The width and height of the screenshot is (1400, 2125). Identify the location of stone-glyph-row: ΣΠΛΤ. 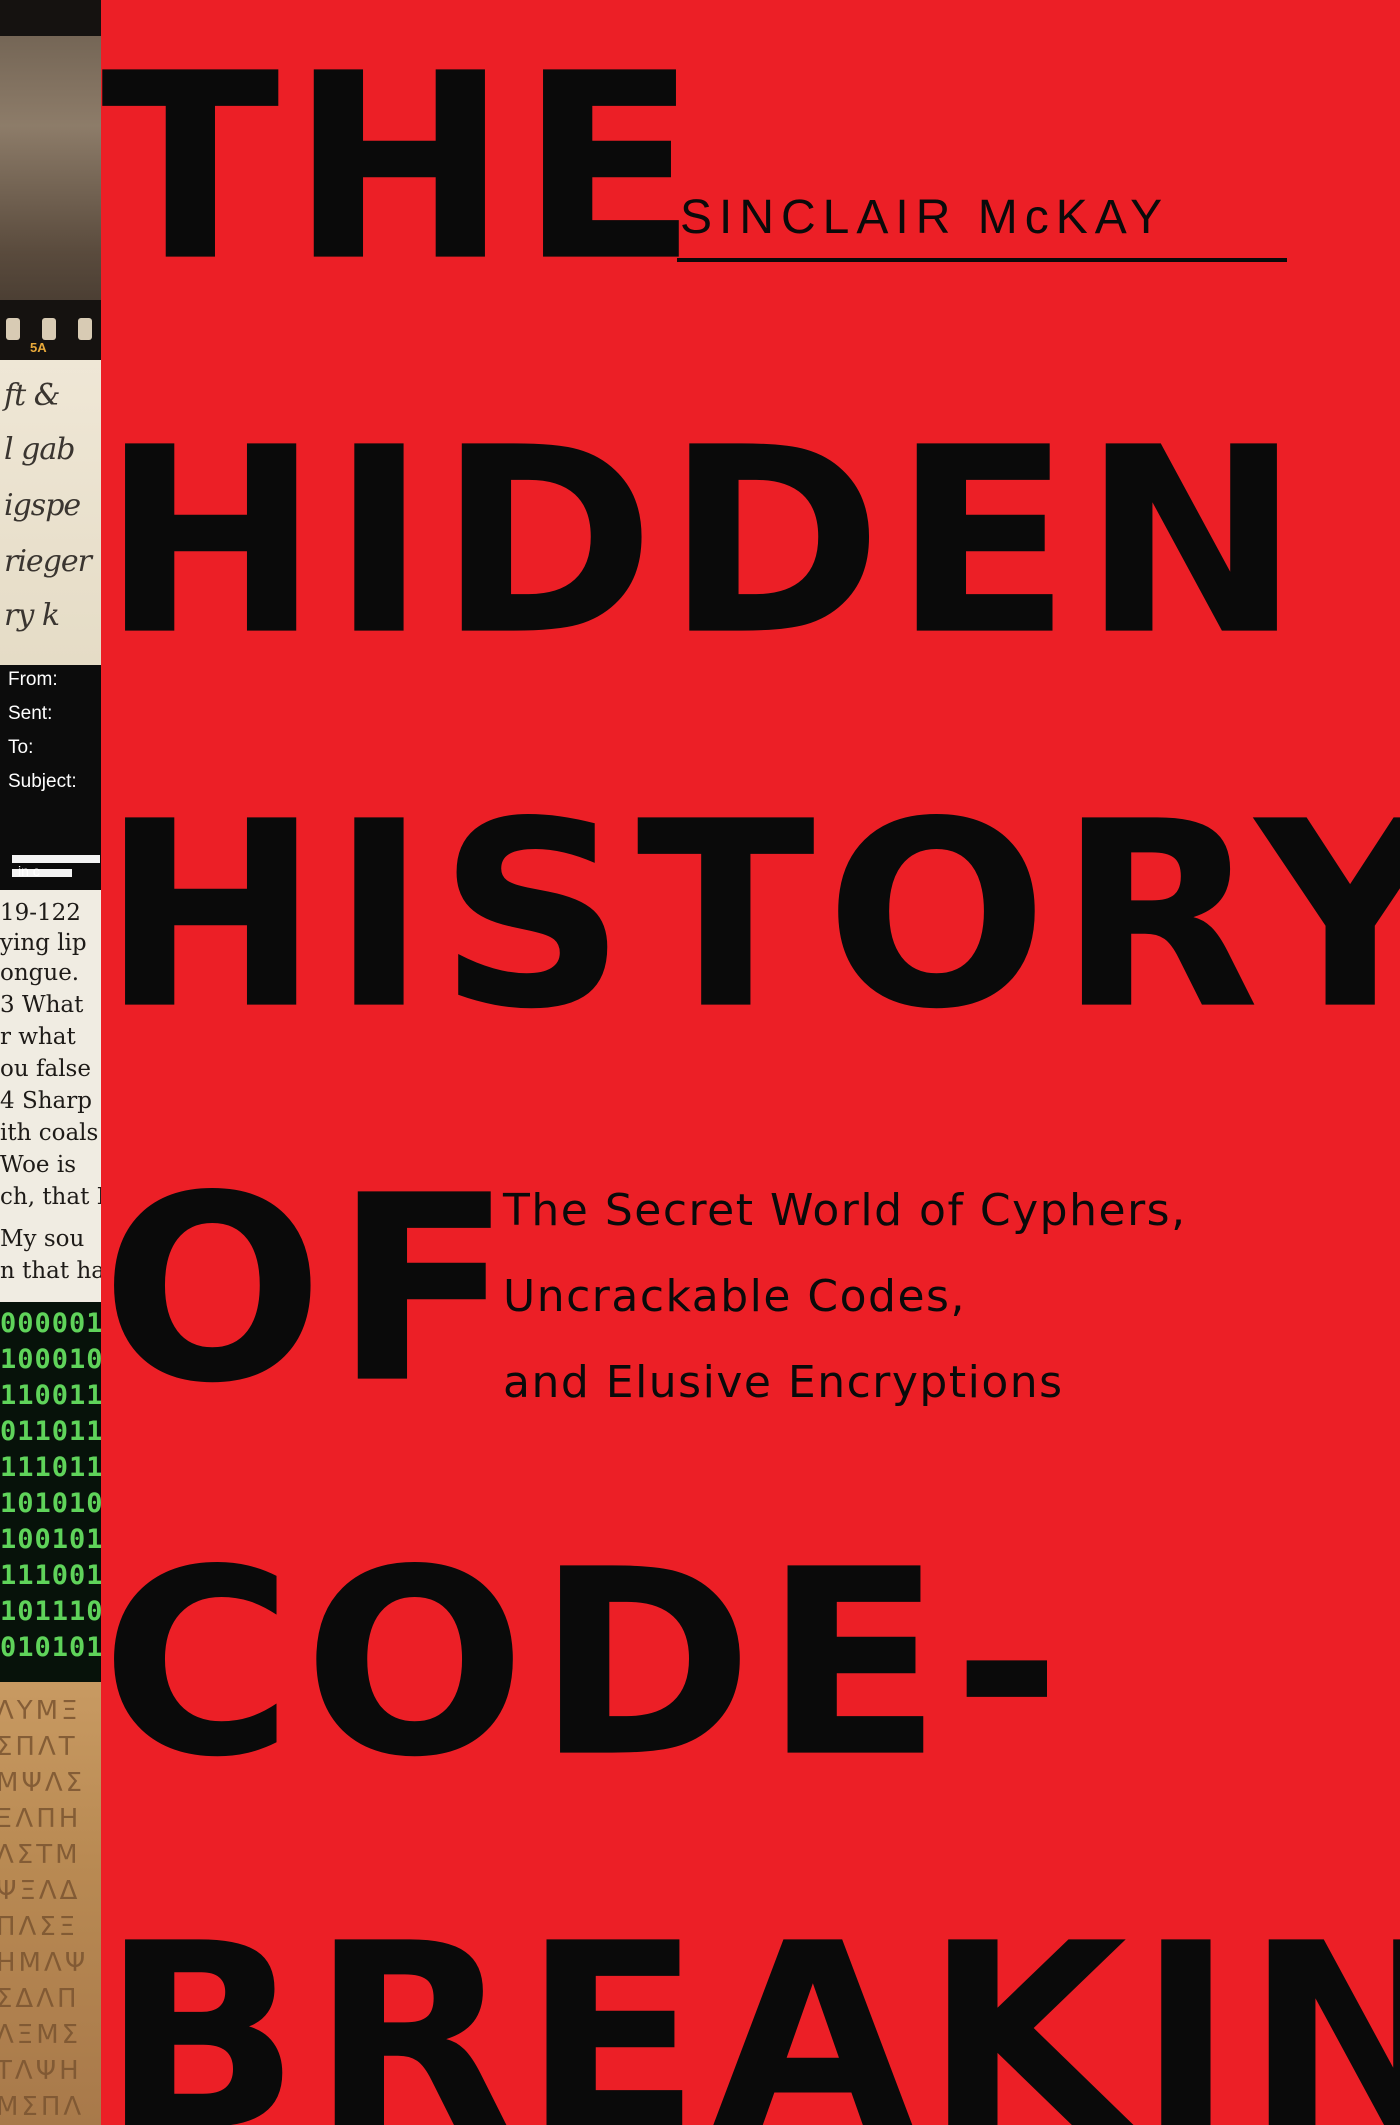
(39, 1747).